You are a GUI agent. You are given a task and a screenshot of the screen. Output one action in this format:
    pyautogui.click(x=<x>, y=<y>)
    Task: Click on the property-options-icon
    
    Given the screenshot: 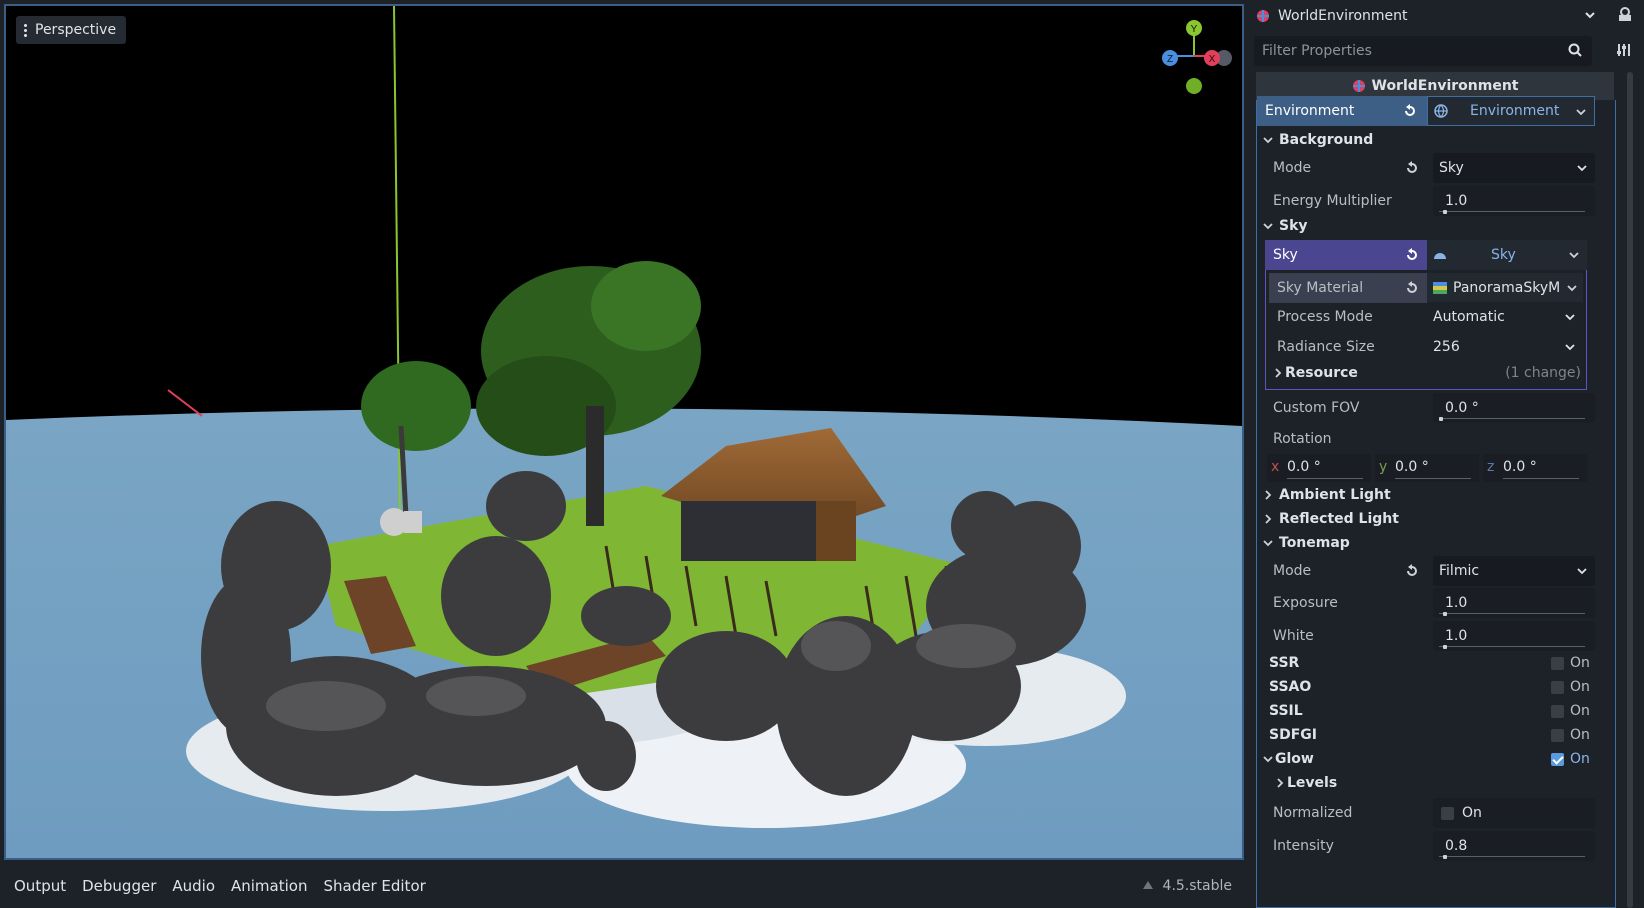 What is the action you would take?
    pyautogui.click(x=1624, y=50)
    